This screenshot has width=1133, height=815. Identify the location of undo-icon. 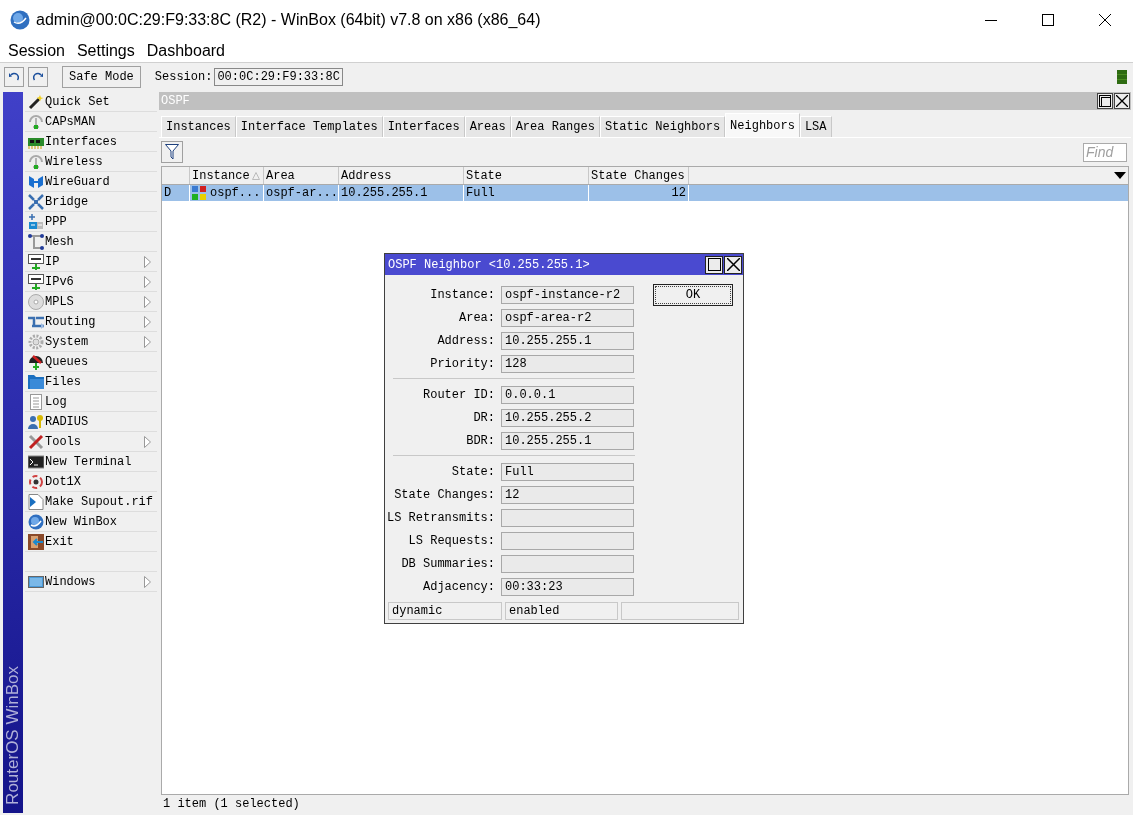
(14, 76).